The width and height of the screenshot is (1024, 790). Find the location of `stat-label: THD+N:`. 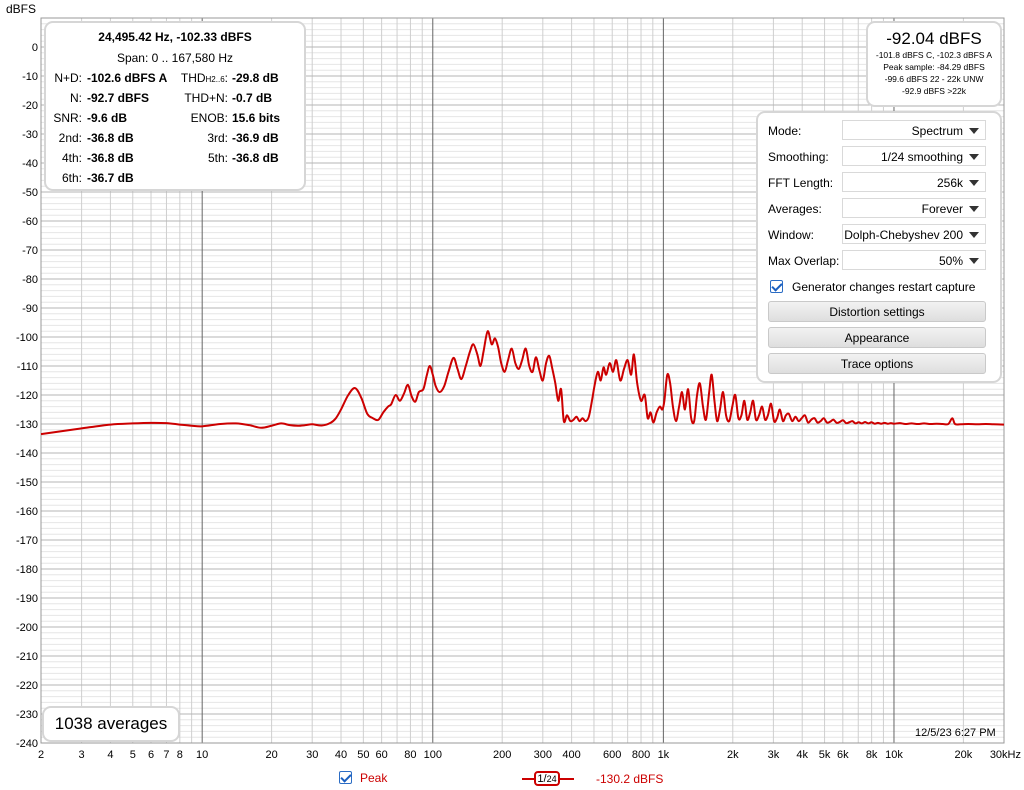

stat-label: THD+N: is located at coordinates (206, 98).